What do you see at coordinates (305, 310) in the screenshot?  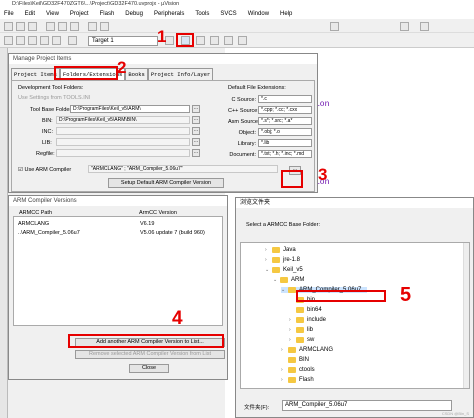 I see `tree-node: bin64` at bounding box center [305, 310].